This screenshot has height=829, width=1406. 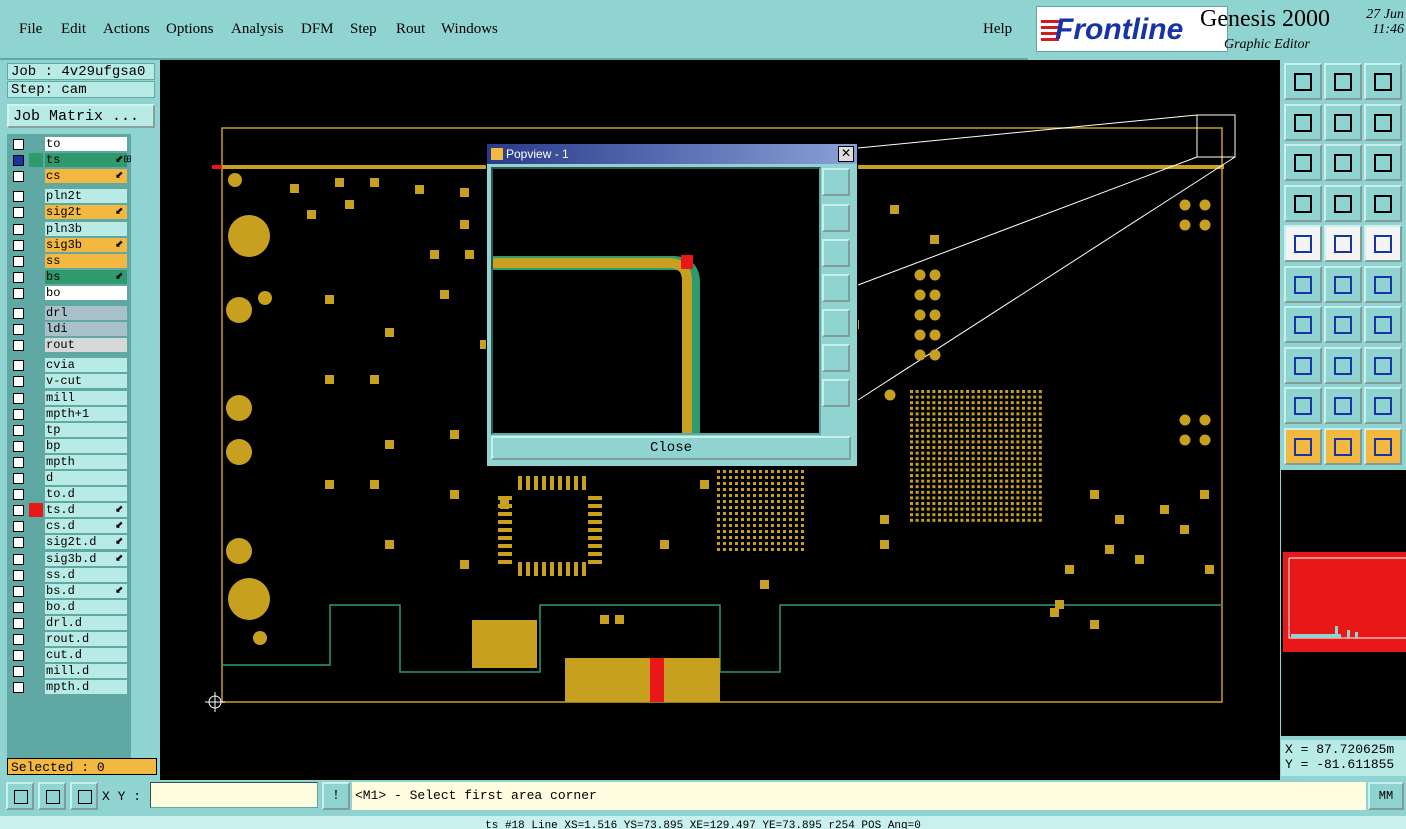 What do you see at coordinates (1383, 365) in the screenshot?
I see `resize-button` at bounding box center [1383, 365].